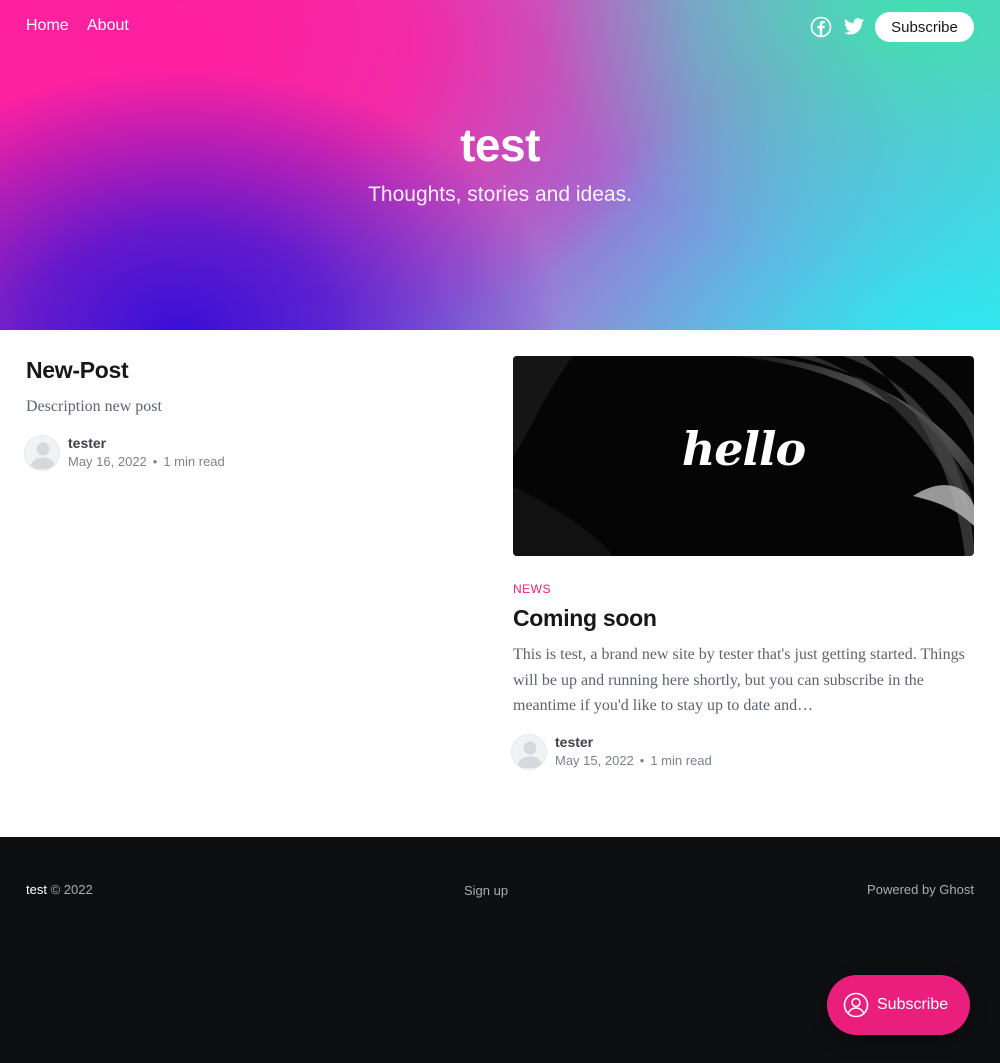 The image size is (1000, 1063). What do you see at coordinates (821, 27) in the screenshot?
I see `facebook-icon` at bounding box center [821, 27].